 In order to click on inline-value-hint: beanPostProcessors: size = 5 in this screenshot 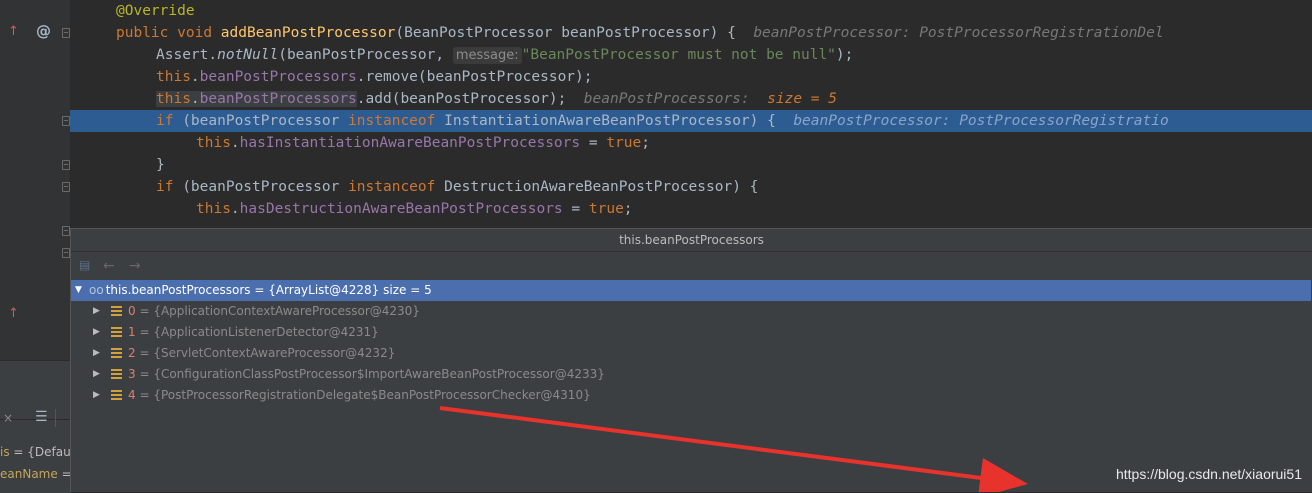, I will do `click(710, 99)`.